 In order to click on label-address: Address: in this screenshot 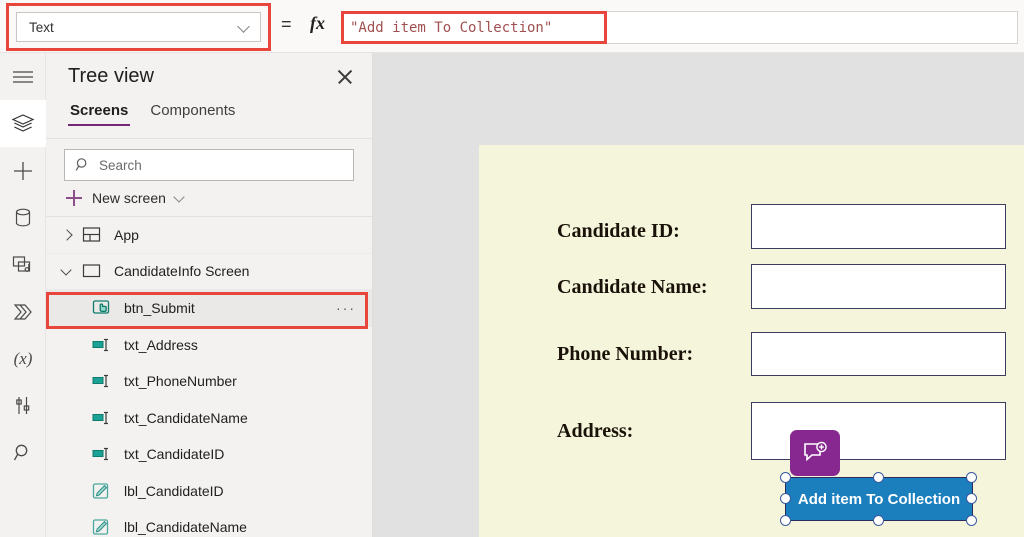, I will do `click(595, 431)`.